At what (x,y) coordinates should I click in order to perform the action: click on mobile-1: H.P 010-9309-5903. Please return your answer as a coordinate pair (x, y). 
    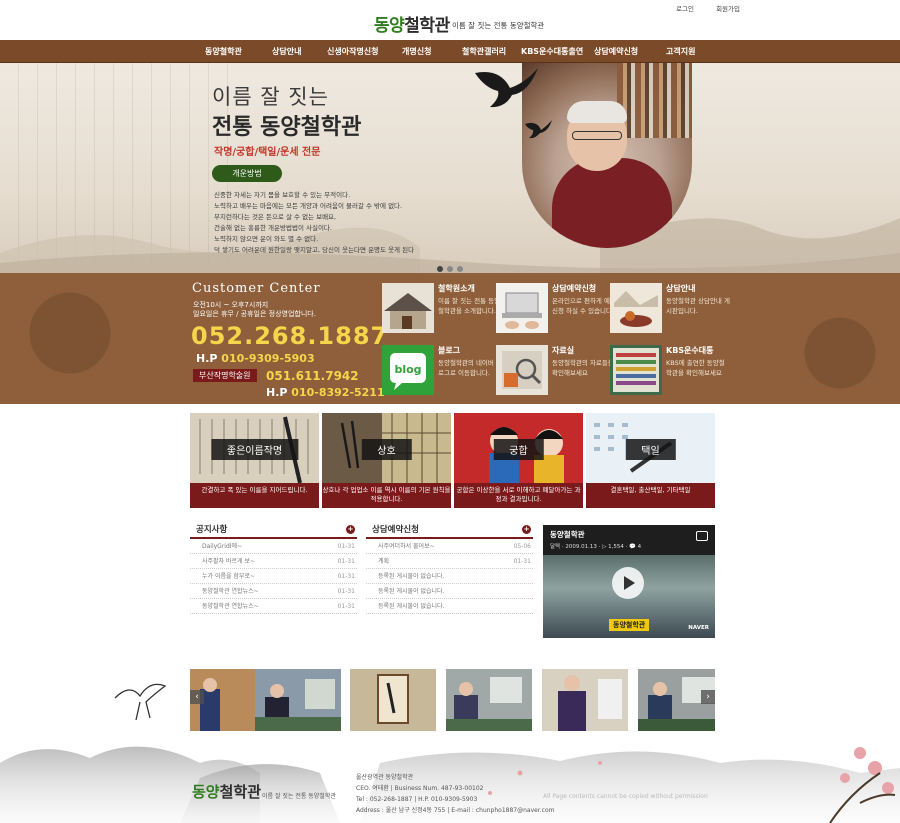
    Looking at the image, I should click on (255, 358).